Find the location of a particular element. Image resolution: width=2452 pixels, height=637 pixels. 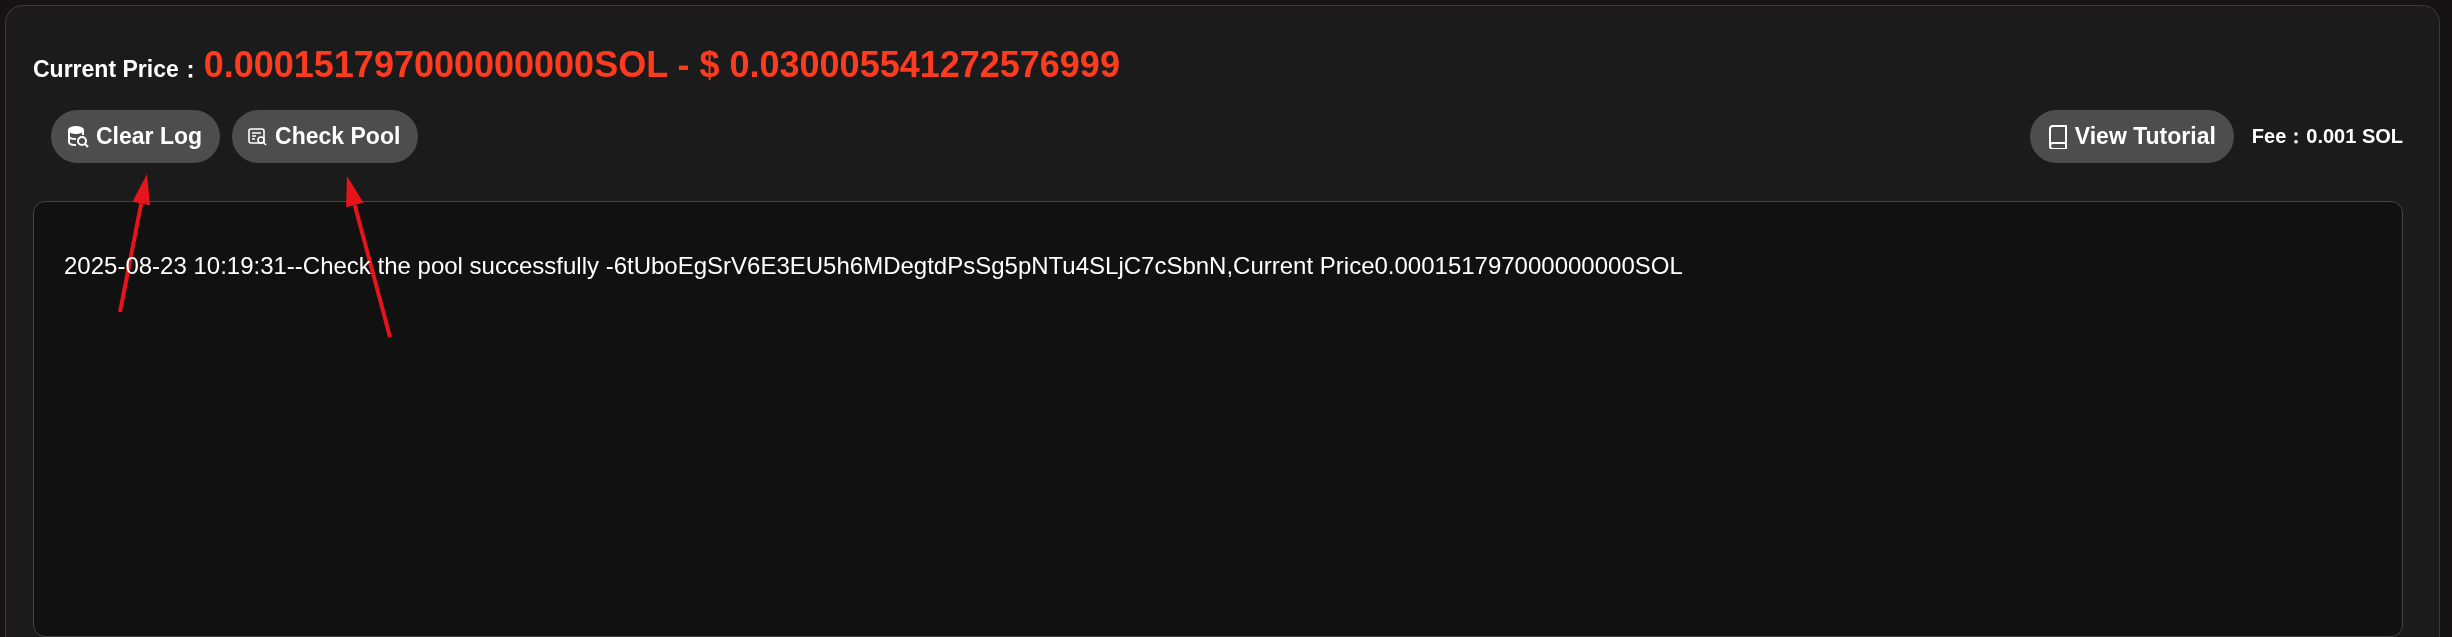

fee-label: Fee： is located at coordinates (2279, 136).